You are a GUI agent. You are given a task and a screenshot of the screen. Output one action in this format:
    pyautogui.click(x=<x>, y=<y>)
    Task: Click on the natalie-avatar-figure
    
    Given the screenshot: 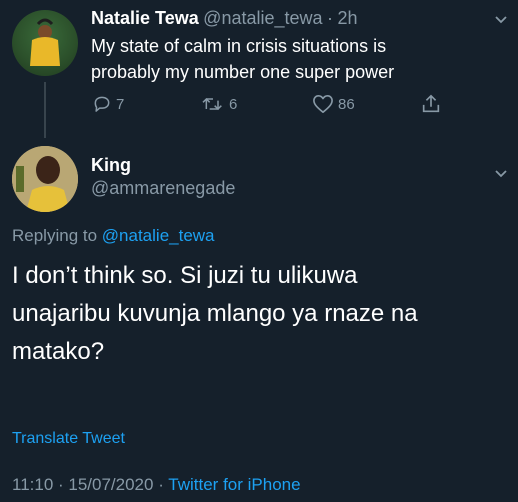 What is the action you would take?
    pyautogui.click(x=45, y=42)
    